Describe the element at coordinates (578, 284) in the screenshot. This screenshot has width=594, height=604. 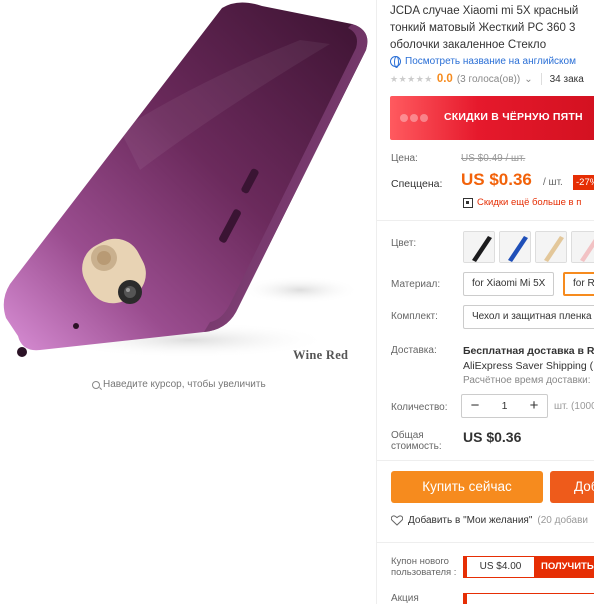
I see `material-option-selected: for Re` at that location.